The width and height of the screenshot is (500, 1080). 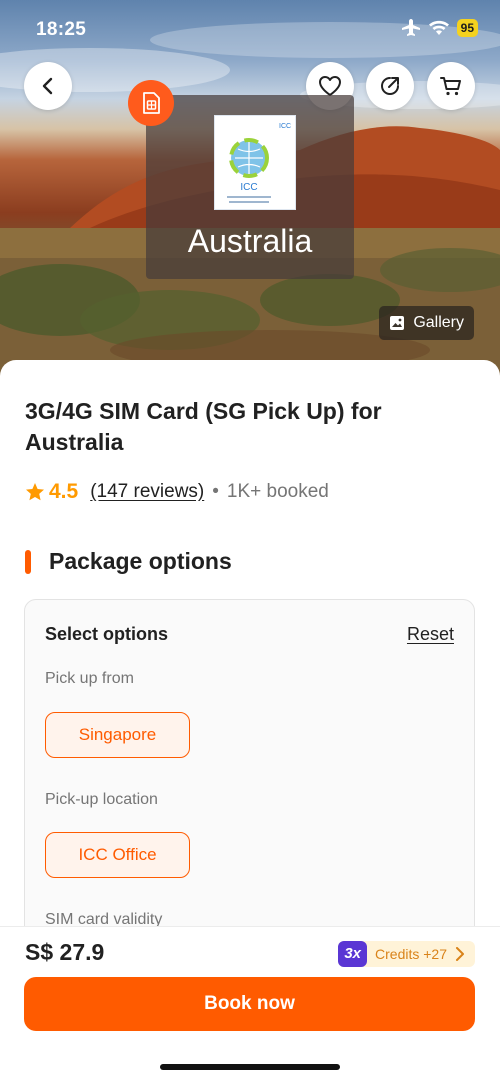 I want to click on share-icon, so click(x=390, y=86).